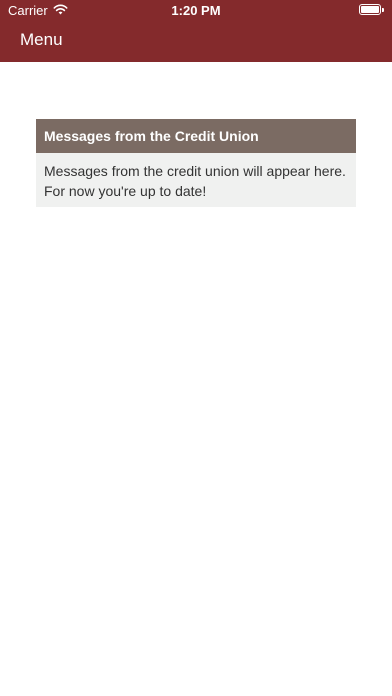 This screenshot has width=392, height=696. I want to click on battery-icon, so click(371, 9).